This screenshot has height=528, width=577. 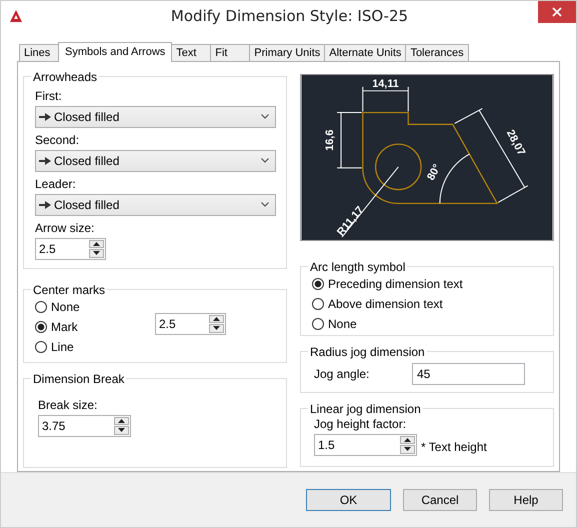 I want to click on close-button, so click(x=557, y=12).